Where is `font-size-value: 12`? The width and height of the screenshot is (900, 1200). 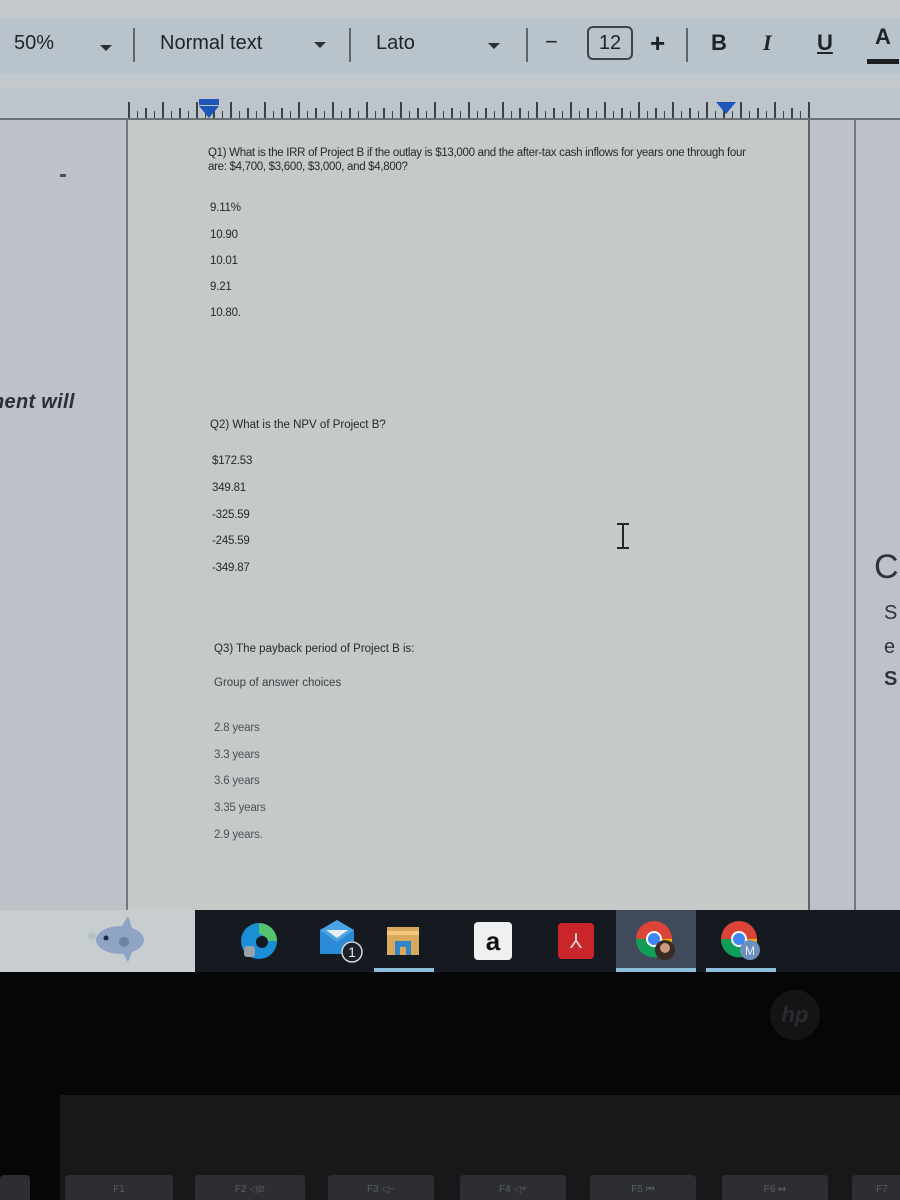 font-size-value: 12 is located at coordinates (610, 42).